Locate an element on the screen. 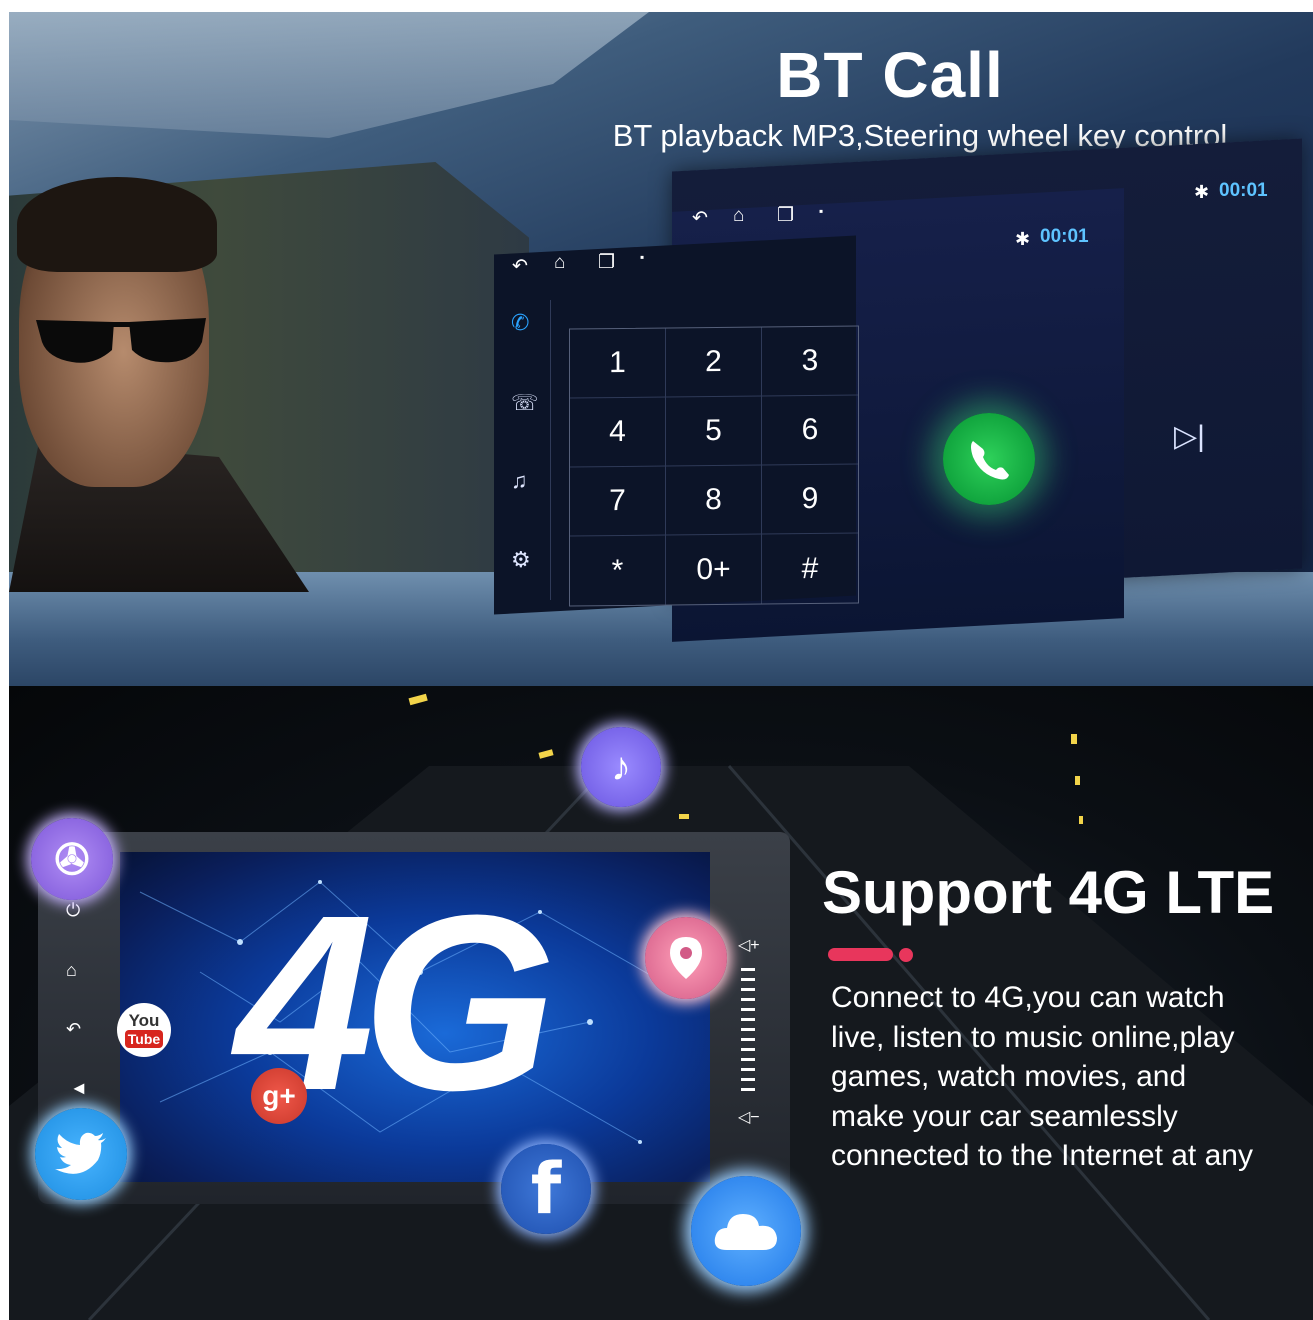 The image size is (1313, 1320). key-0: 0+ is located at coordinates (714, 569).